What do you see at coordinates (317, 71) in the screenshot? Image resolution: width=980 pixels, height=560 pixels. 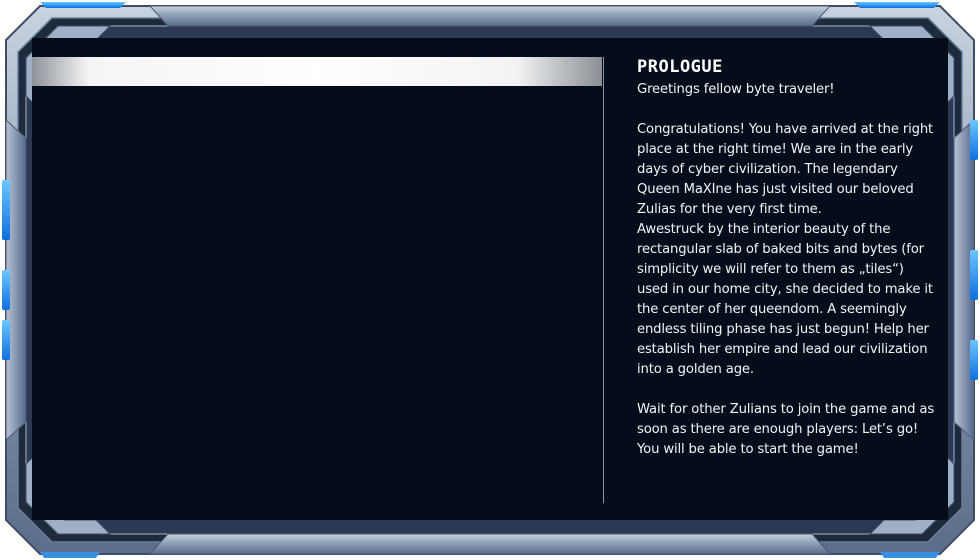 I see `header-light-bar` at bounding box center [317, 71].